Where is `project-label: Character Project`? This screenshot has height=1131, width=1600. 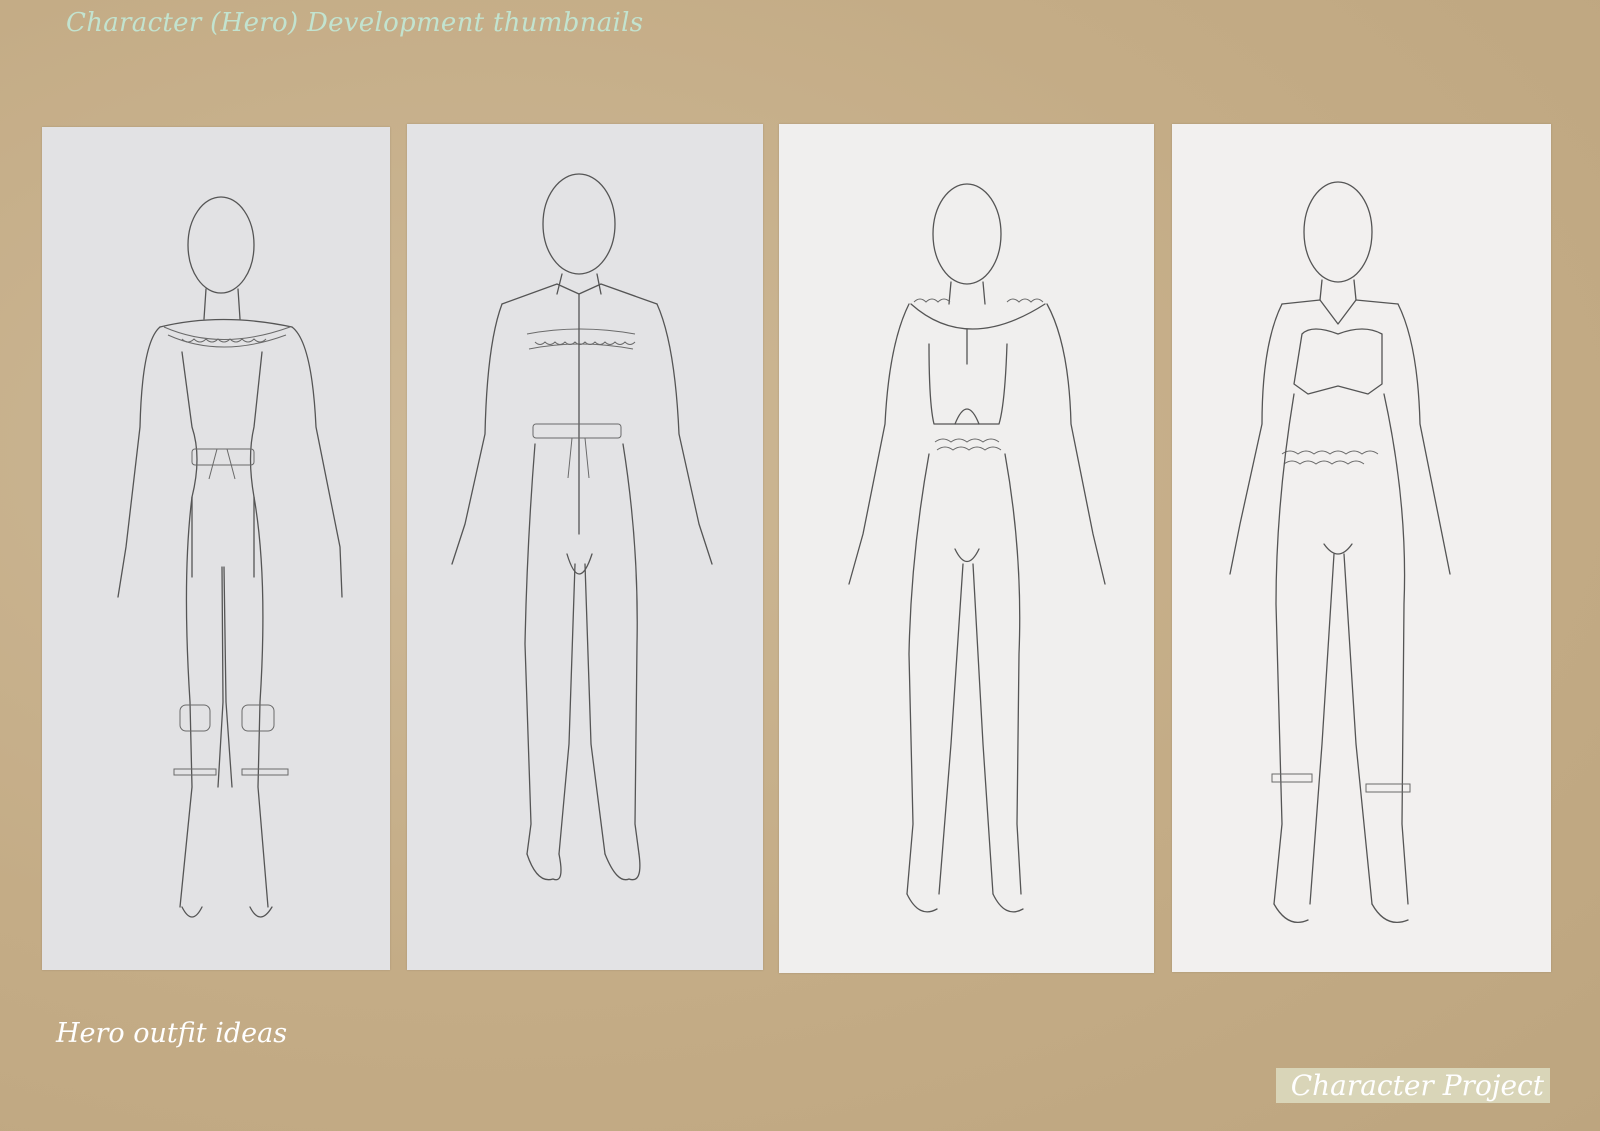 project-label: Character Project is located at coordinates (1413, 1085).